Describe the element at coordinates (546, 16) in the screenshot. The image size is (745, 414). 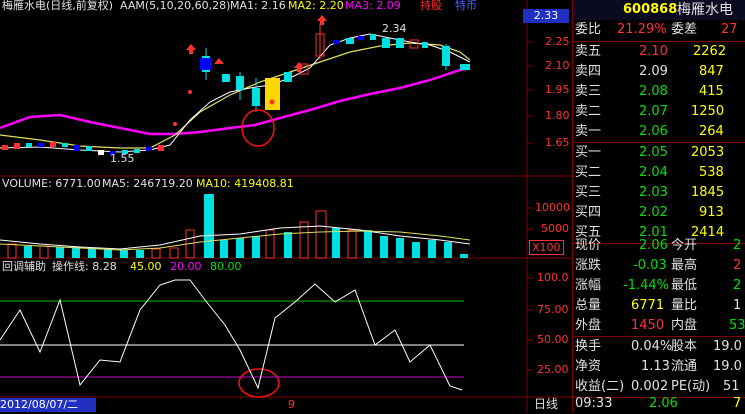
I see `price-badge: 2.33` at that location.